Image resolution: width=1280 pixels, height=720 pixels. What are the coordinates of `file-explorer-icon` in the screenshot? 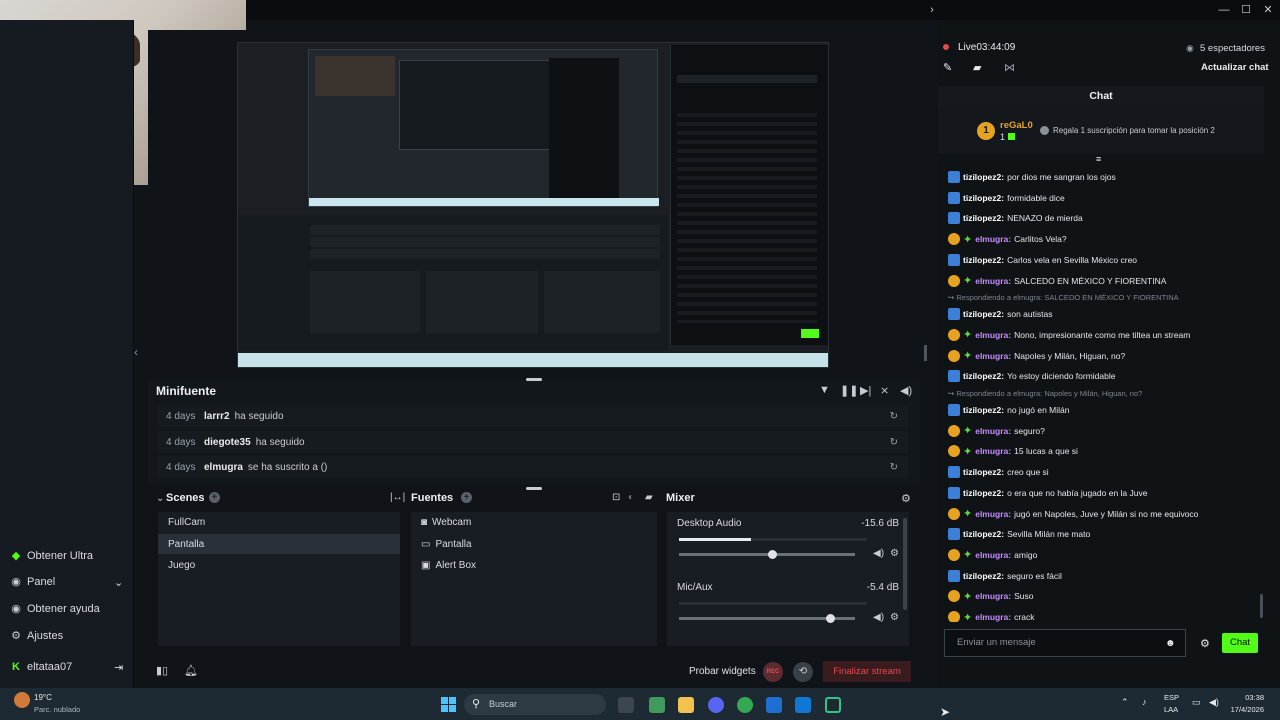 It's located at (686, 705).